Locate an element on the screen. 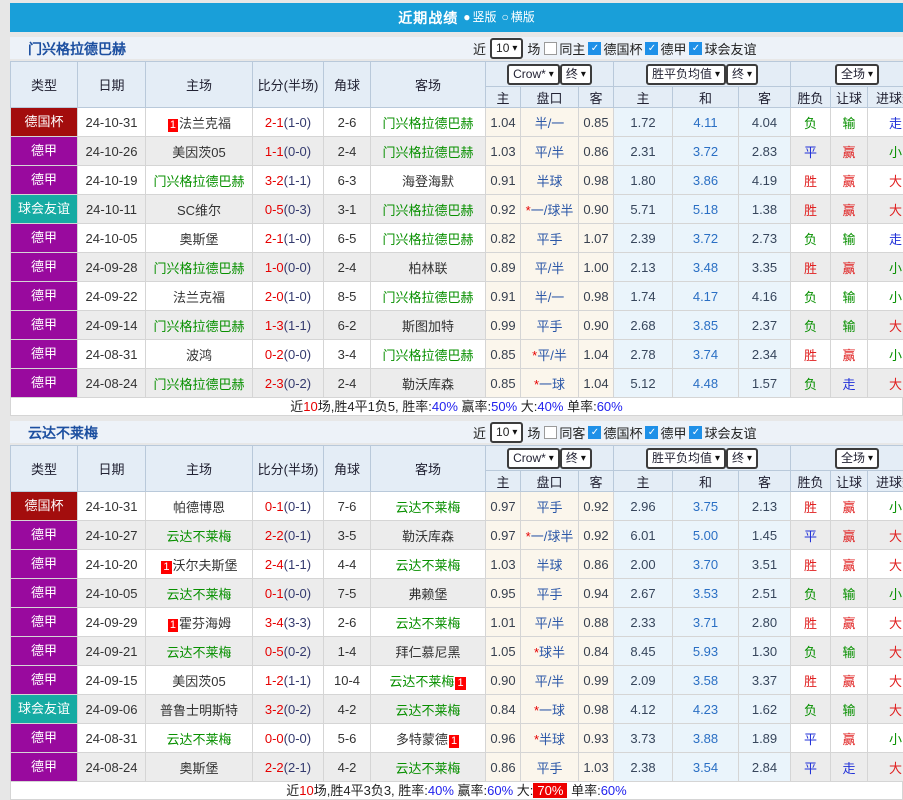  sub-column-header: 客 is located at coordinates (765, 481).